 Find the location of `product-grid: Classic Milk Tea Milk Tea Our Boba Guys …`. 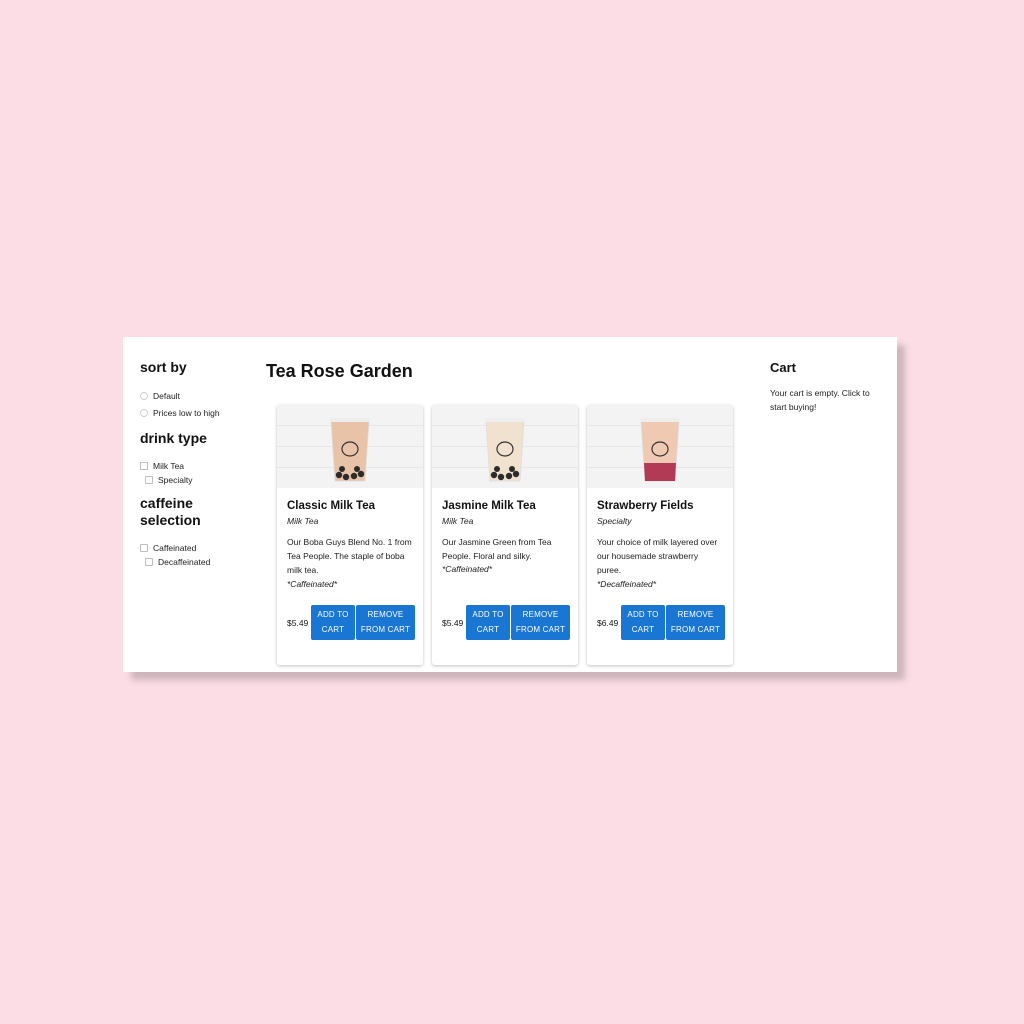

product-grid: Classic Milk Tea Milk Tea Our Boba Guys … is located at coordinates (505, 535).